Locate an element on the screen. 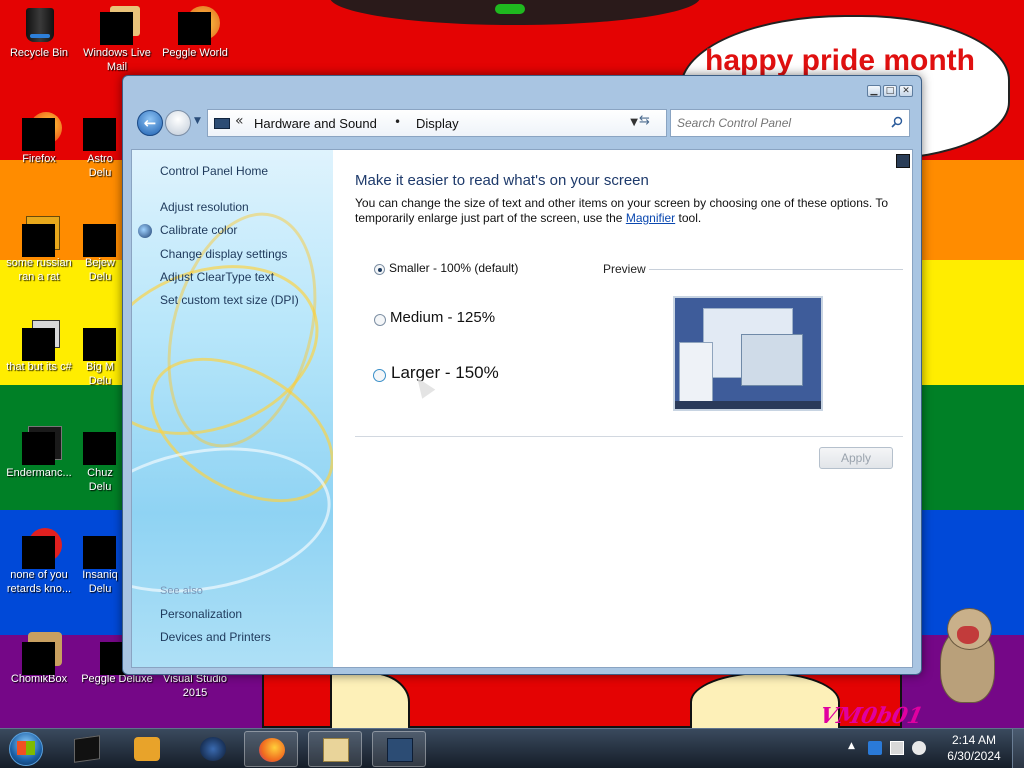  maximize-button: □ is located at coordinates (890, 91).